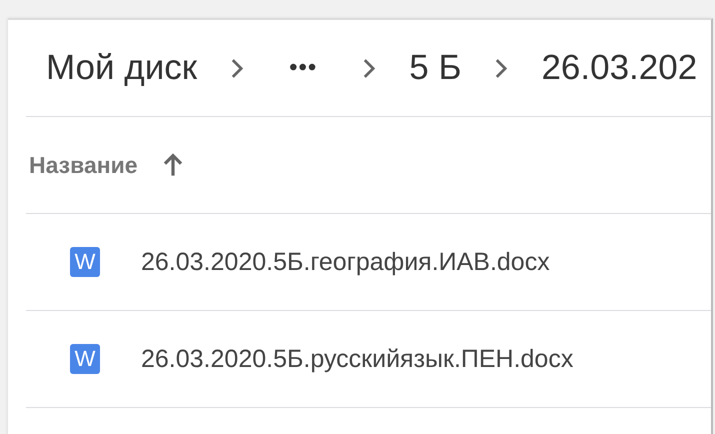  What do you see at coordinates (619, 68) in the screenshot?
I see `breadcrumb-item: 26.03.202` at bounding box center [619, 68].